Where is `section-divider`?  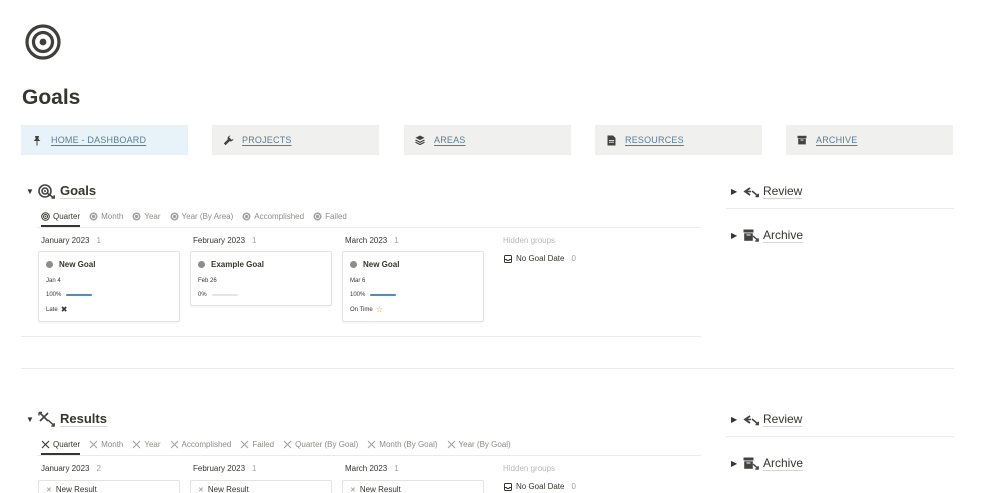 section-divider is located at coordinates (487, 368).